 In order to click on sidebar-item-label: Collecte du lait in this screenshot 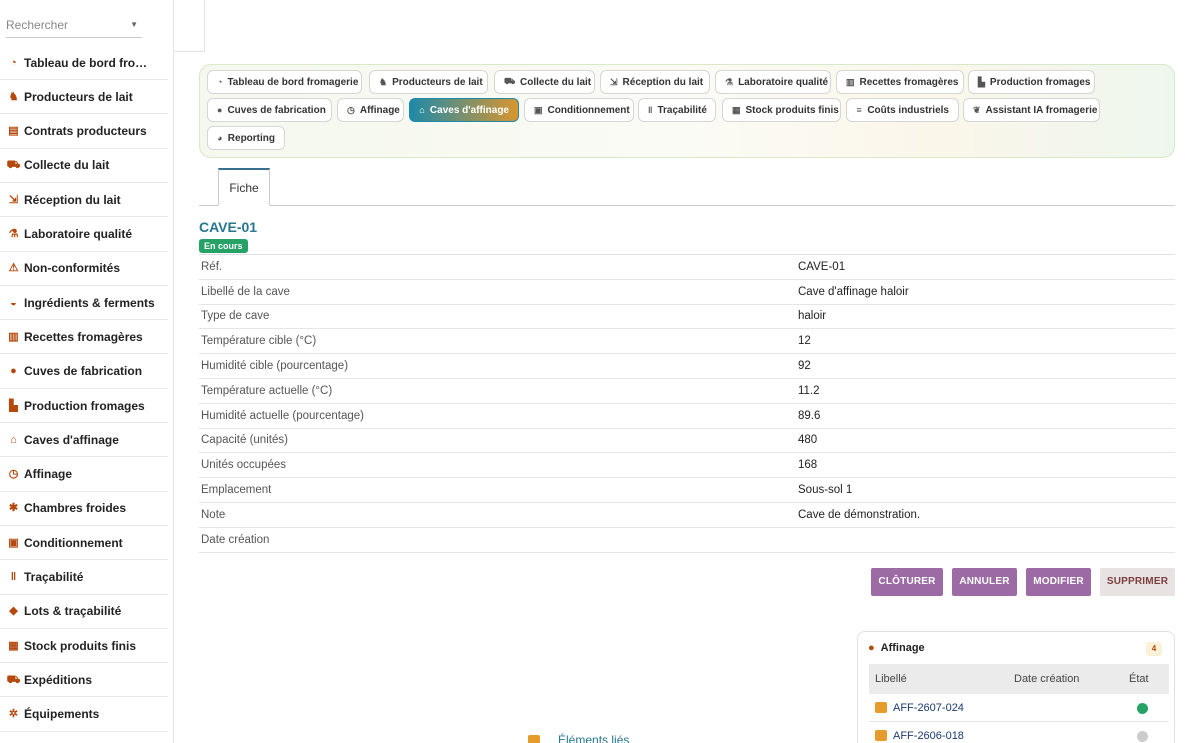, I will do `click(67, 165)`.